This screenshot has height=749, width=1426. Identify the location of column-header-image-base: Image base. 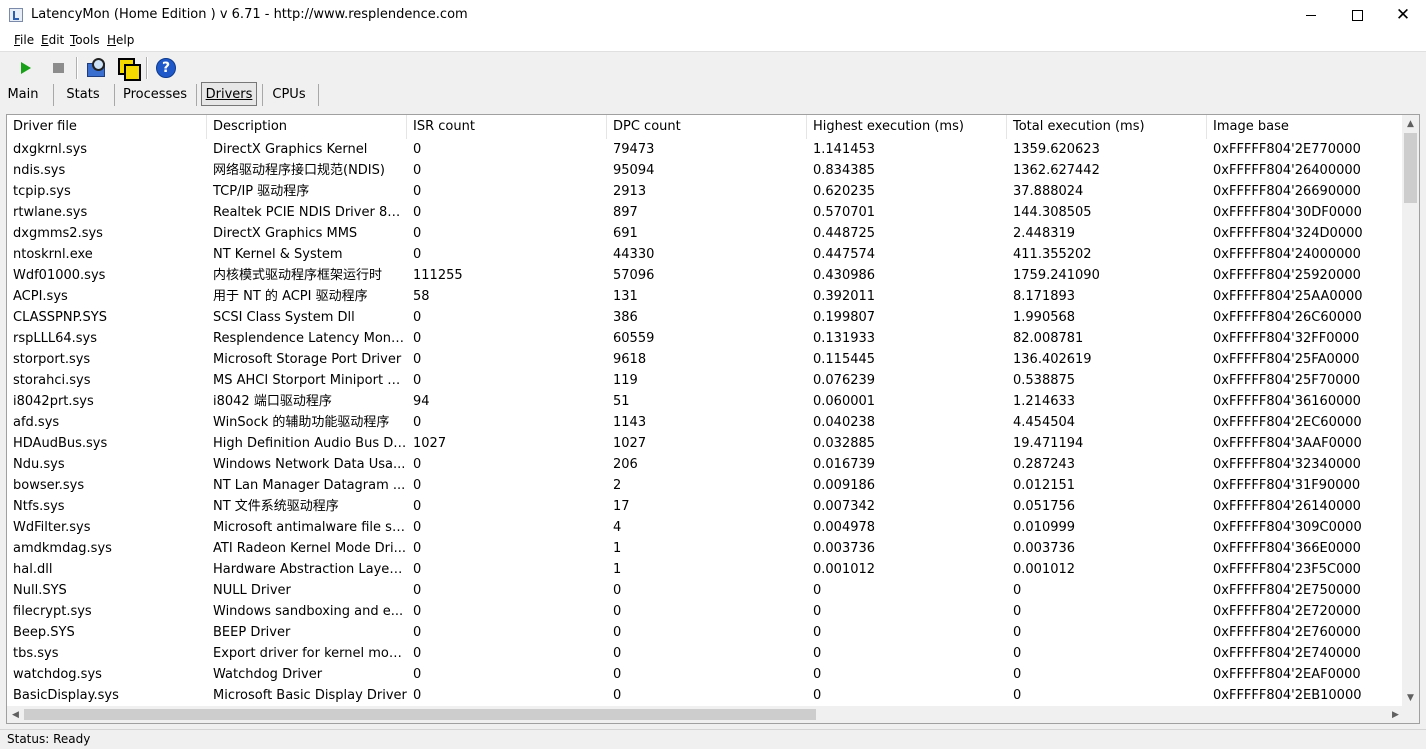
(1305, 127).